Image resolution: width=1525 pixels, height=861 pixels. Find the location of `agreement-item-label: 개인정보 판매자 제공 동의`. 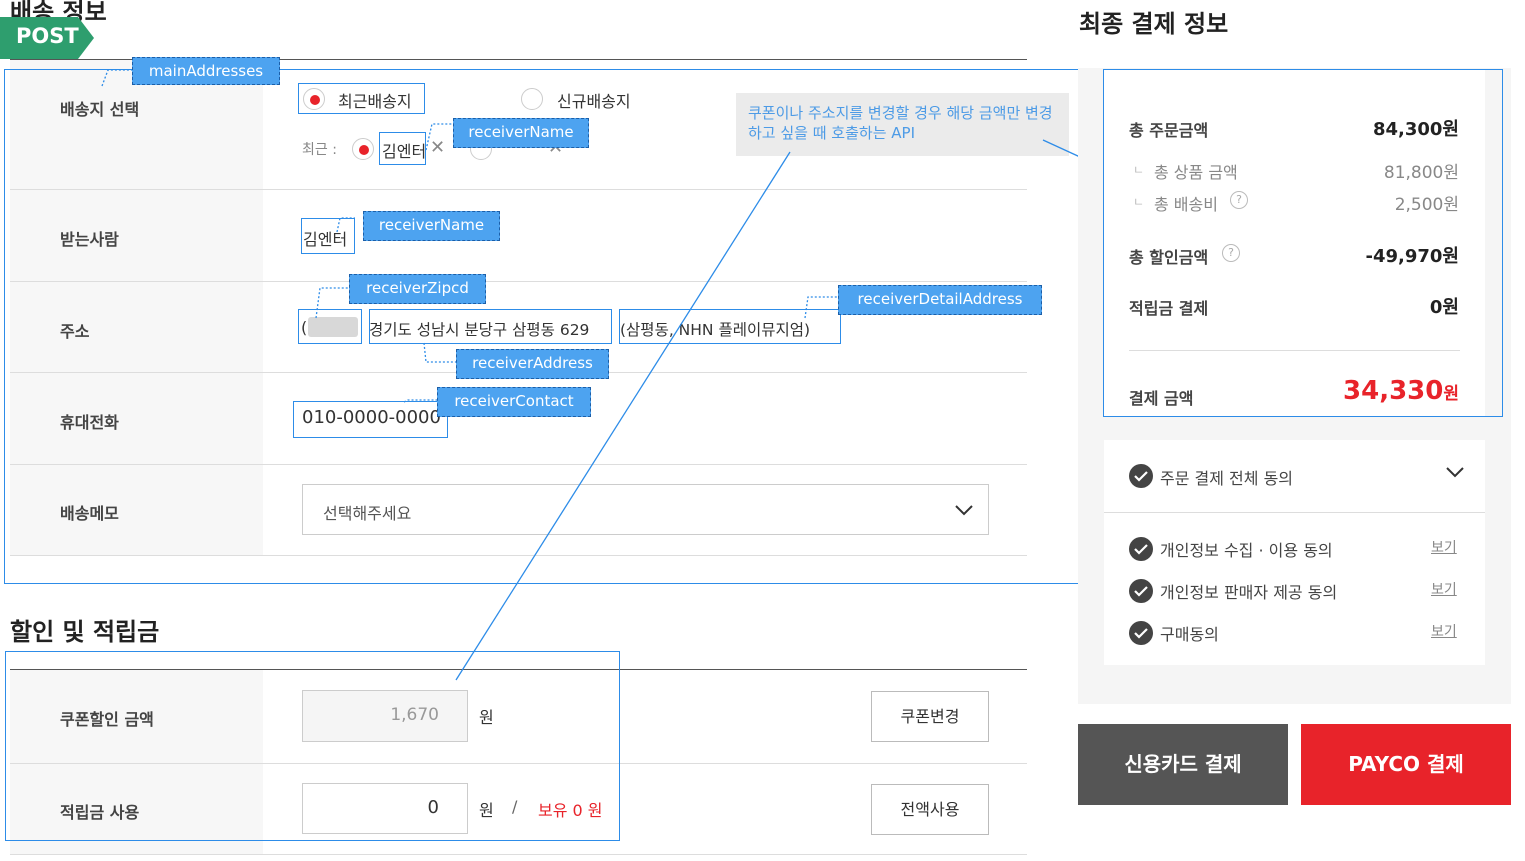

agreement-item-label: 개인정보 판매자 제공 동의 is located at coordinates (1249, 592).